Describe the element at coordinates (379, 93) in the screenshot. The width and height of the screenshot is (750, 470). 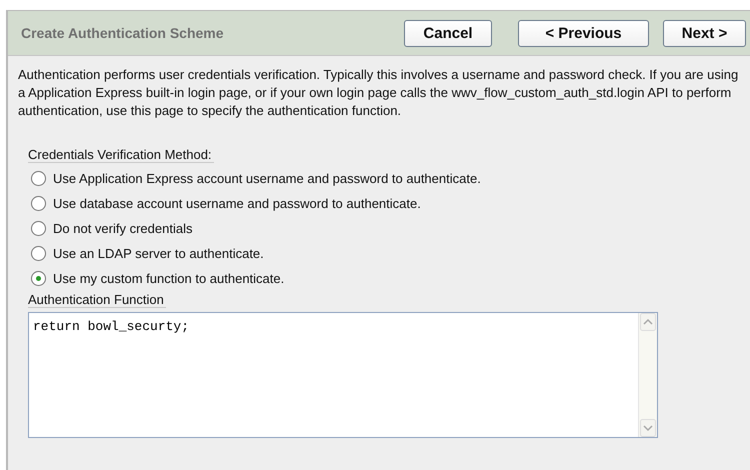
I see `description-text: Authentication performs user credentials verification. Typically this involves a username and password check. If you are using a Application Express built-in login page, or if your own login page calls the wwv_flow_custom_auth_std.login API to perform authentication, use this page to specify the authentication function.` at that location.